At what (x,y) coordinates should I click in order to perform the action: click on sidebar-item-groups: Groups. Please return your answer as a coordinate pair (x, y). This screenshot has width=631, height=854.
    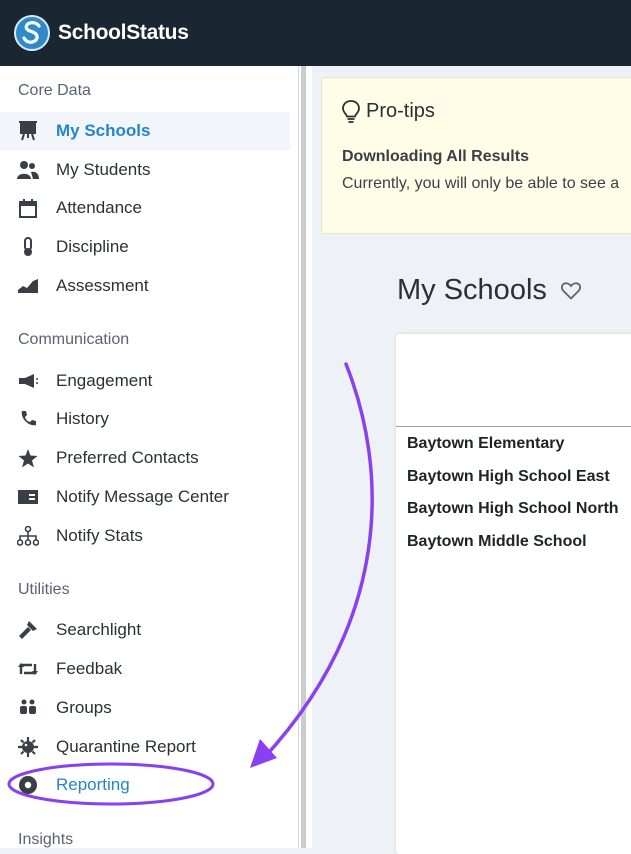
    Looking at the image, I should click on (145, 708).